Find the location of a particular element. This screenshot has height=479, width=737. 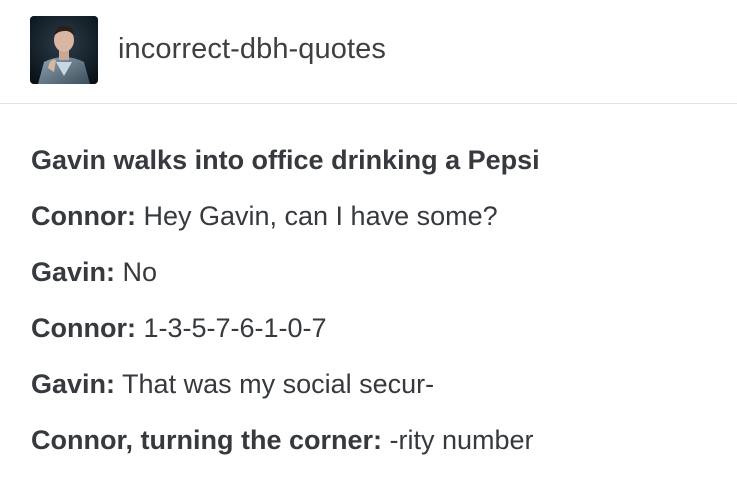

blog-name: incorrect-dbh-quotes is located at coordinates (252, 49).